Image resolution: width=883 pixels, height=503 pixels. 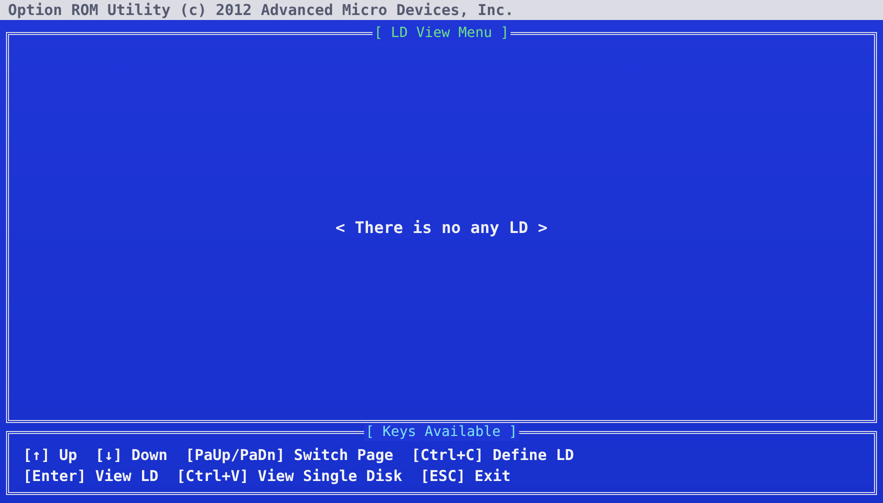 I want to click on key-hints-line: [Enter] View LD [Ctrl+V] View Single Disk [ESC] Exit, so click(x=267, y=476).